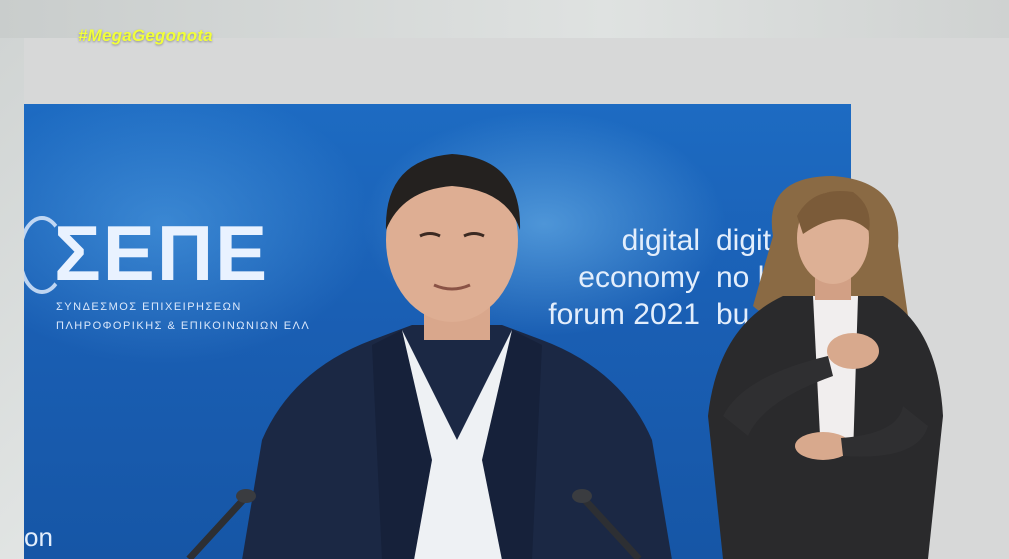 This screenshot has width=1009, height=559. What do you see at coordinates (38, 537) in the screenshot?
I see `backdrop-bottom-fragment: on` at bounding box center [38, 537].